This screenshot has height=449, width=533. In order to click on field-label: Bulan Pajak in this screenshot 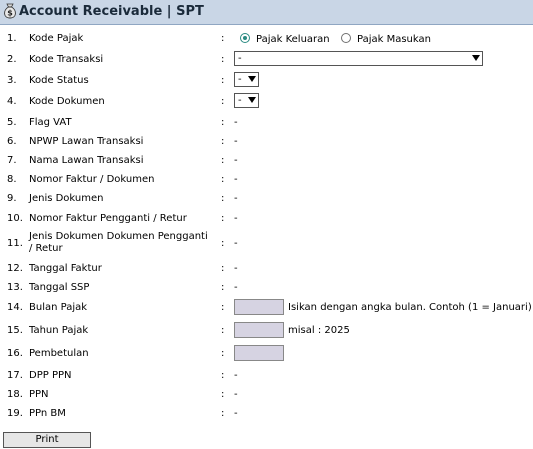, I will do `click(58, 307)`.